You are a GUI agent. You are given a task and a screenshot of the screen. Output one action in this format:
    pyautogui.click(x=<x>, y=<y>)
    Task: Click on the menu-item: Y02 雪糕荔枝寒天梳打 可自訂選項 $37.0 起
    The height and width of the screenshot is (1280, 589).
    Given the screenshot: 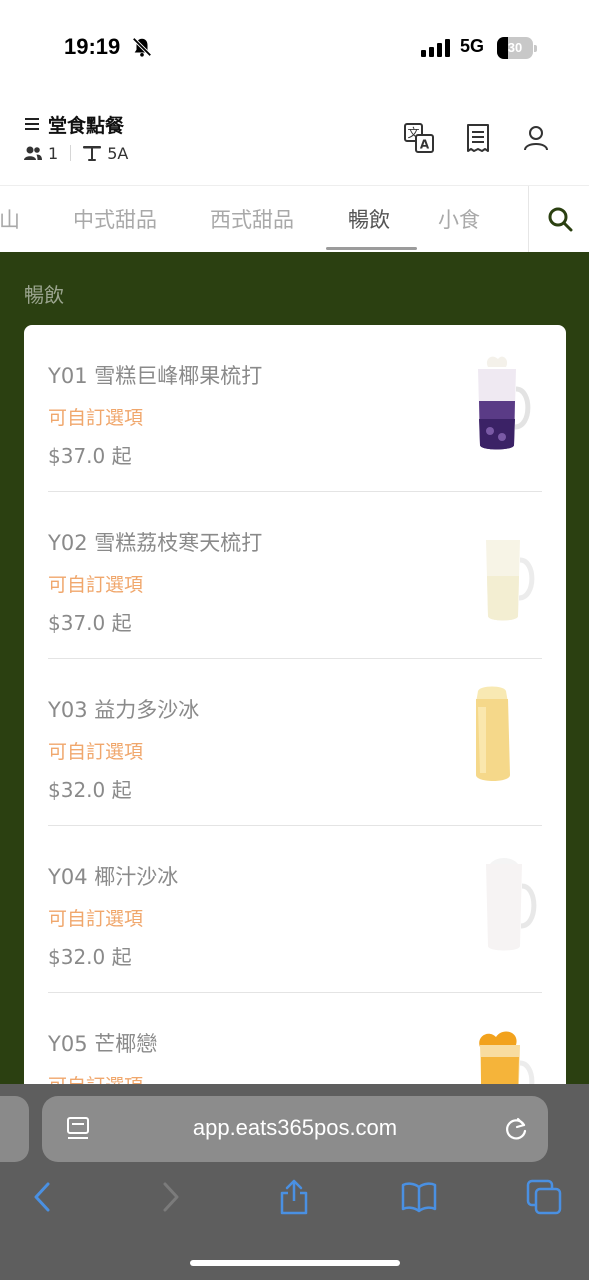 What is the action you would take?
    pyautogui.click(x=295, y=575)
    